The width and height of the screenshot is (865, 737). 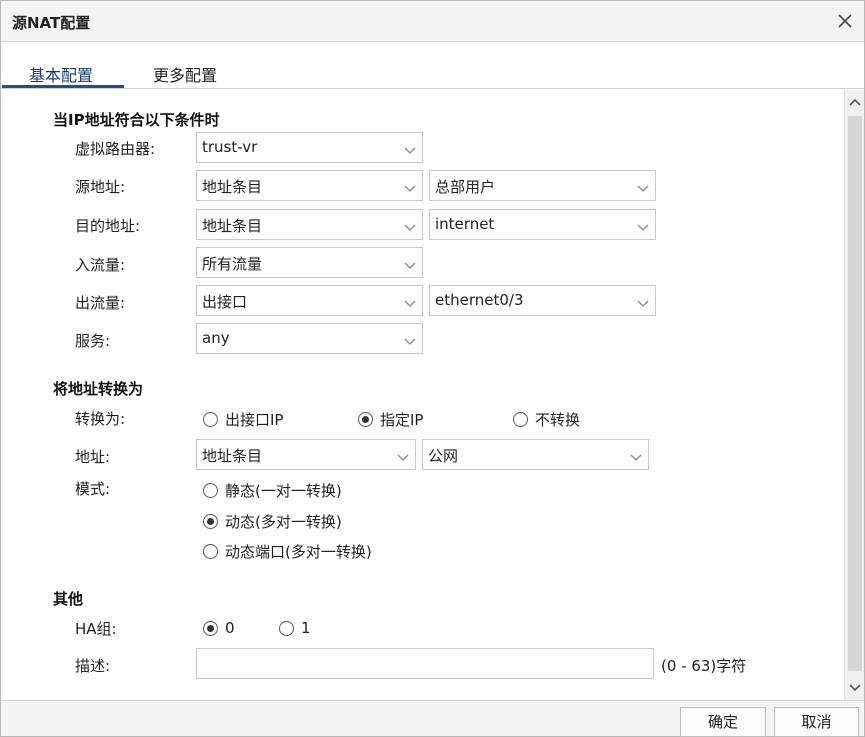 What do you see at coordinates (93, 489) in the screenshot?
I see `mode-label: 模式:` at bounding box center [93, 489].